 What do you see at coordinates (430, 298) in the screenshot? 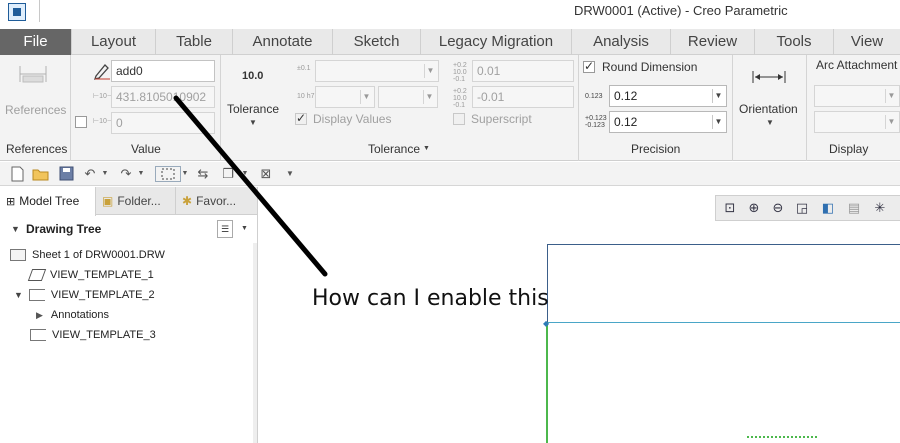
I see `annotation-text: How can I enable this` at bounding box center [430, 298].